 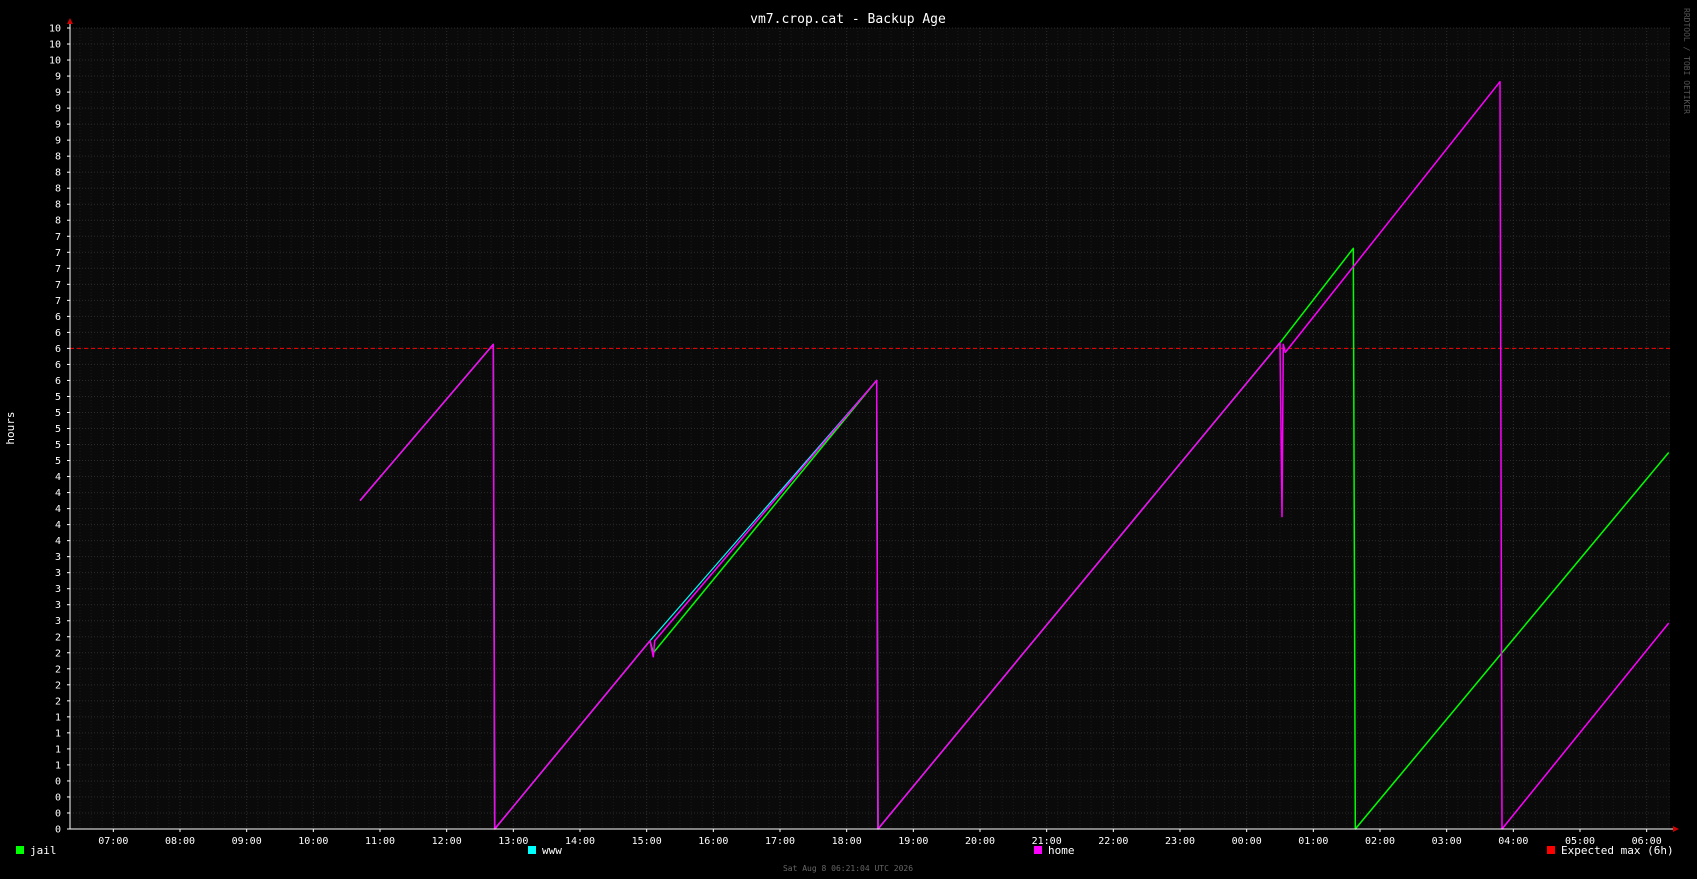 What do you see at coordinates (10, 427) in the screenshot?
I see `y-axis-label: hours` at bounding box center [10, 427].